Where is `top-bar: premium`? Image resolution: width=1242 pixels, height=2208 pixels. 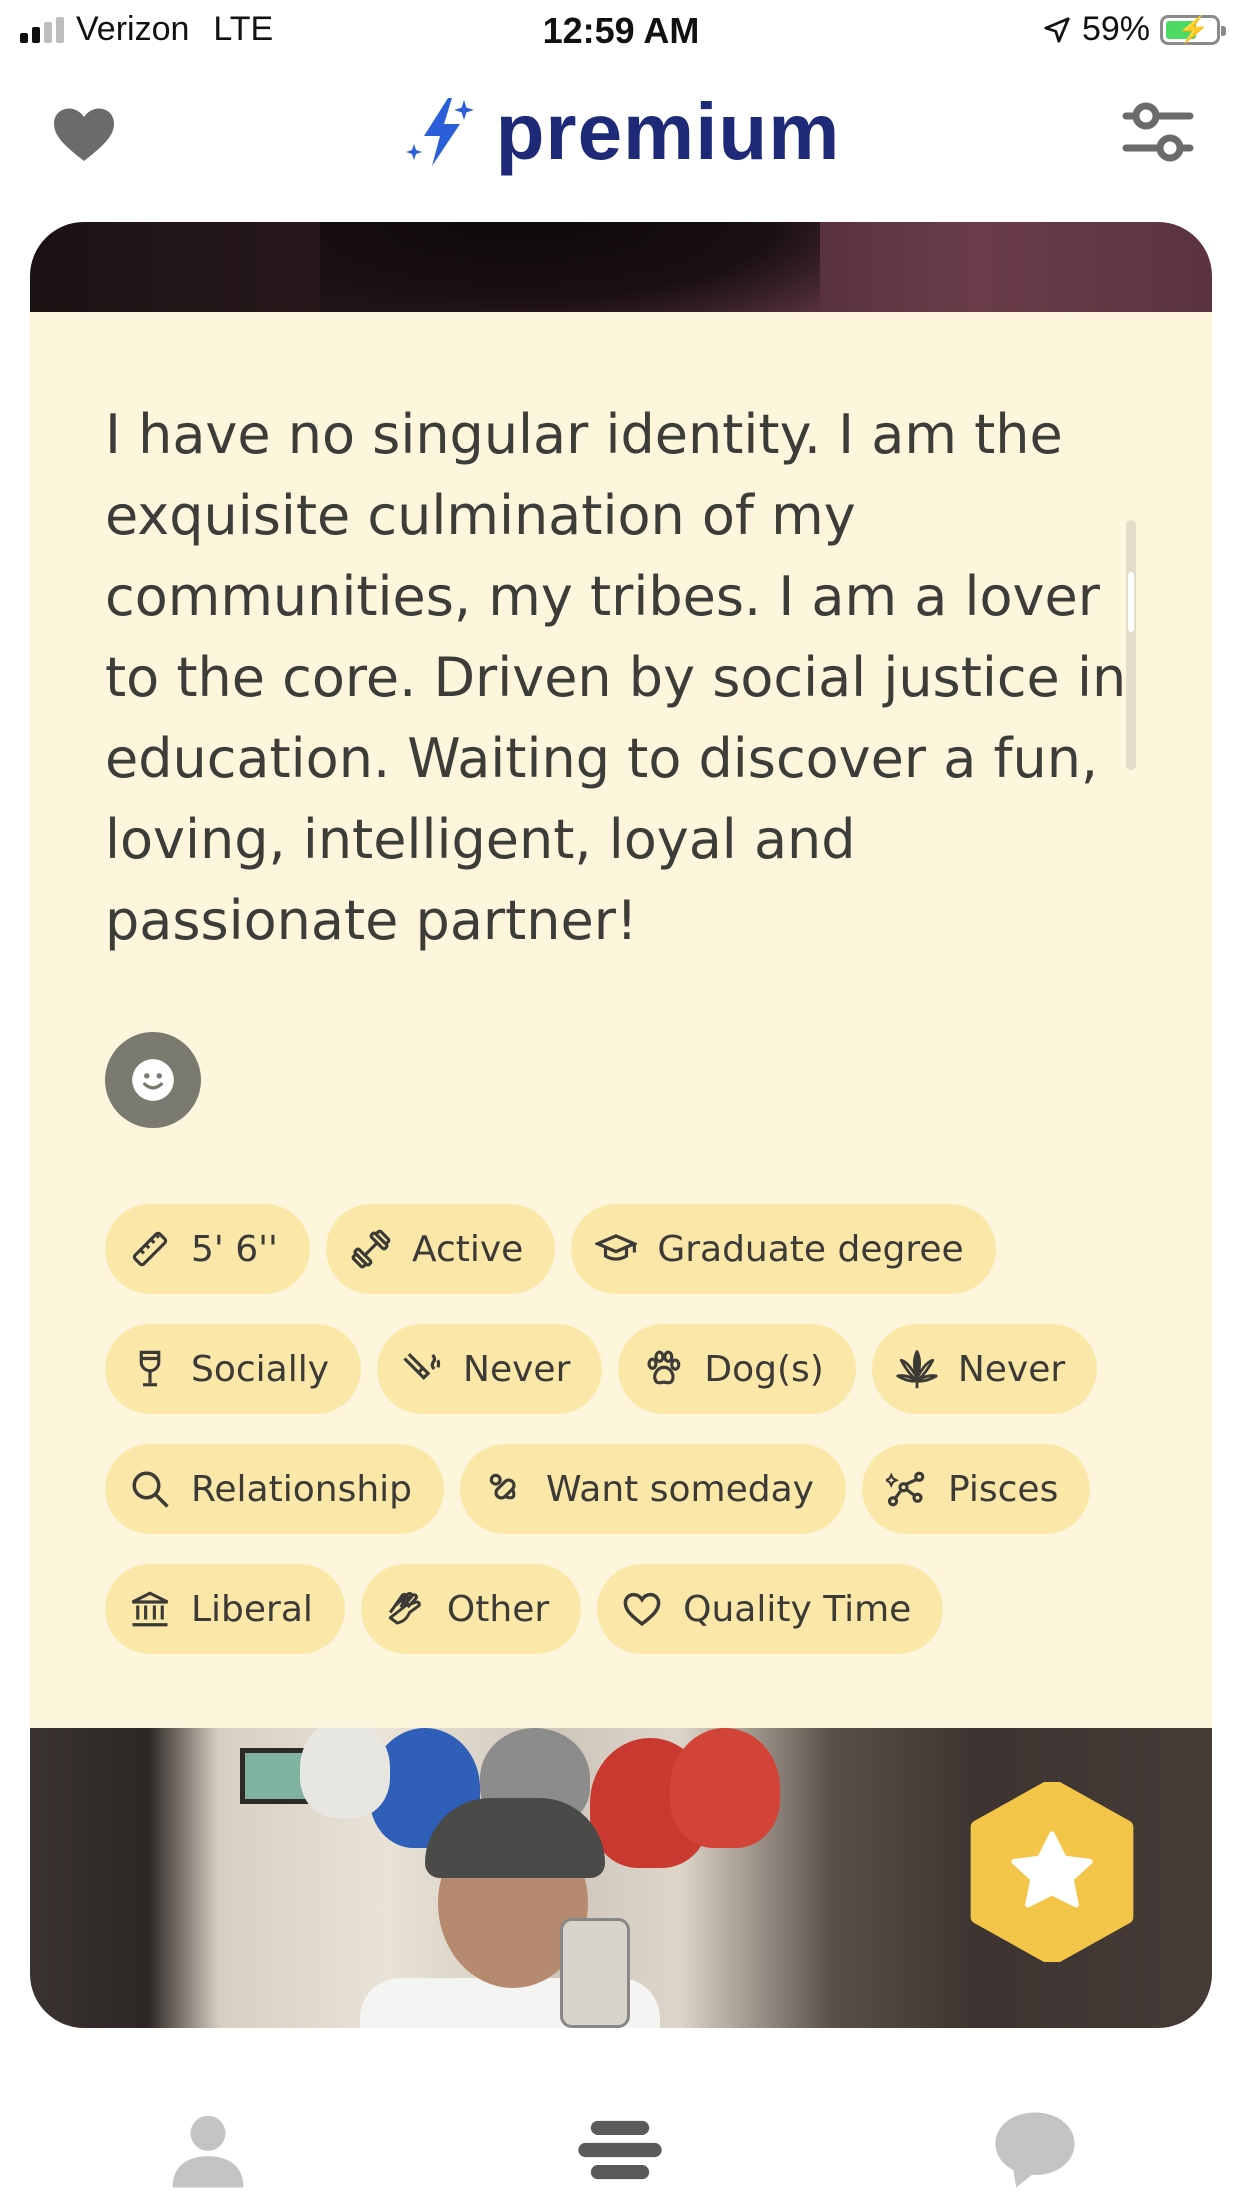
top-bar: premium is located at coordinates (621, 137).